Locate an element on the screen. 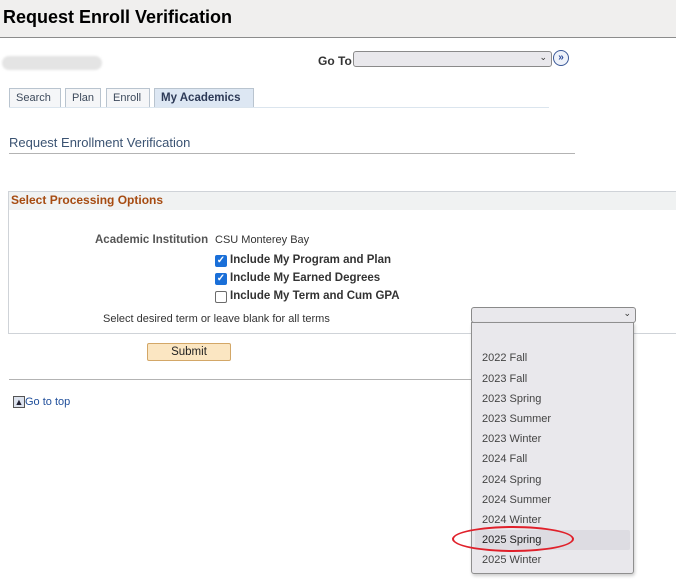 The width and height of the screenshot is (676, 579). term-option: 2024 Summer is located at coordinates (516, 500).